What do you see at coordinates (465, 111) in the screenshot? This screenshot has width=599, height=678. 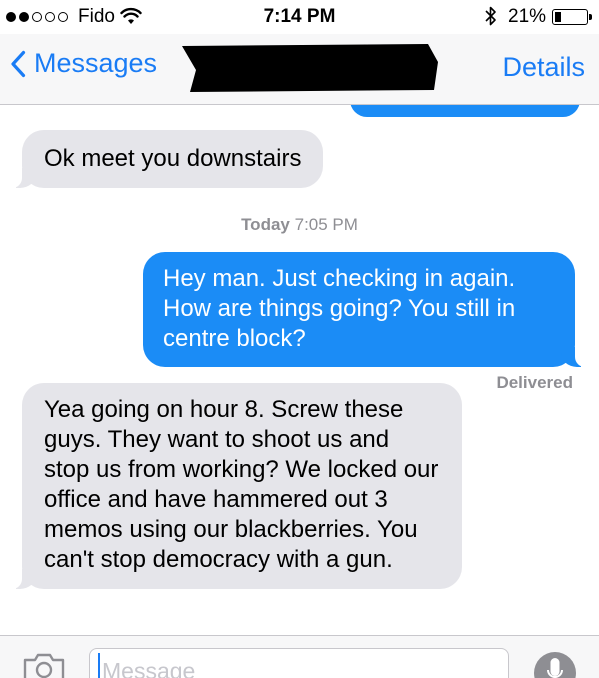 I see `previous-sent-message-bubble` at bounding box center [465, 111].